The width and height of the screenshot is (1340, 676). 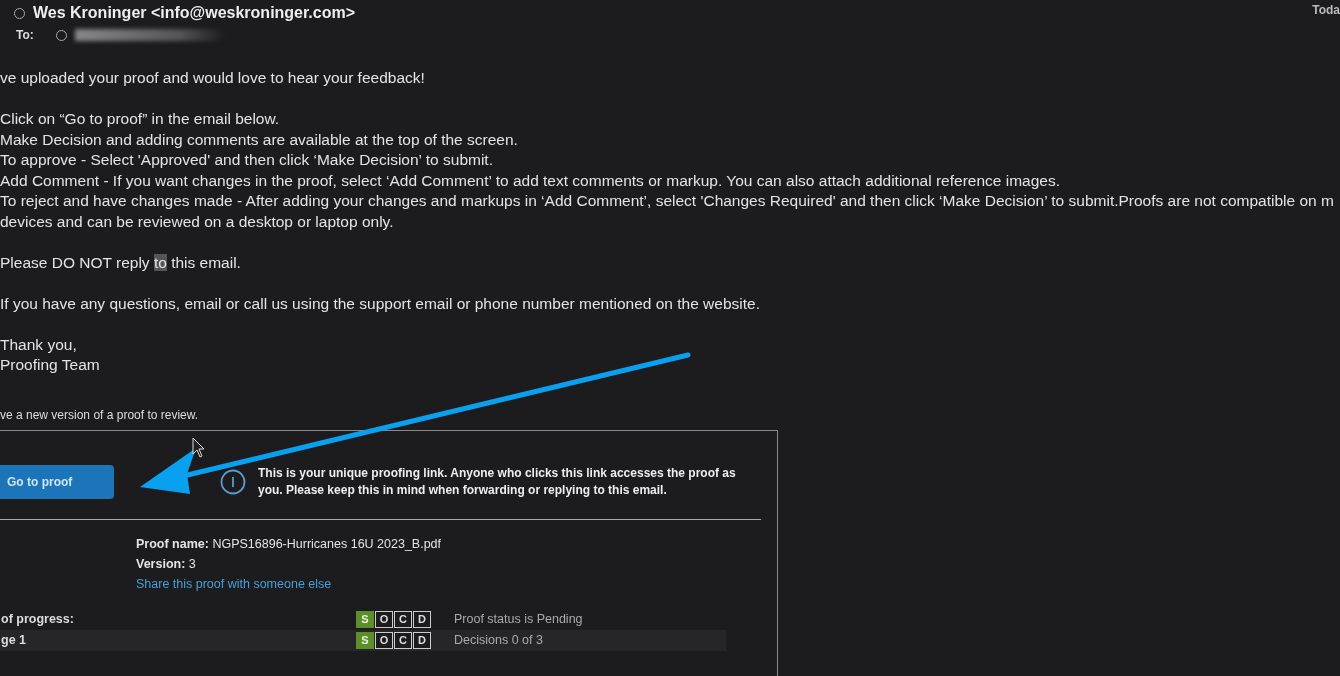 I want to click on body-line: ve uploaded your proof and would love to hear your feedback!, so click(x=213, y=78).